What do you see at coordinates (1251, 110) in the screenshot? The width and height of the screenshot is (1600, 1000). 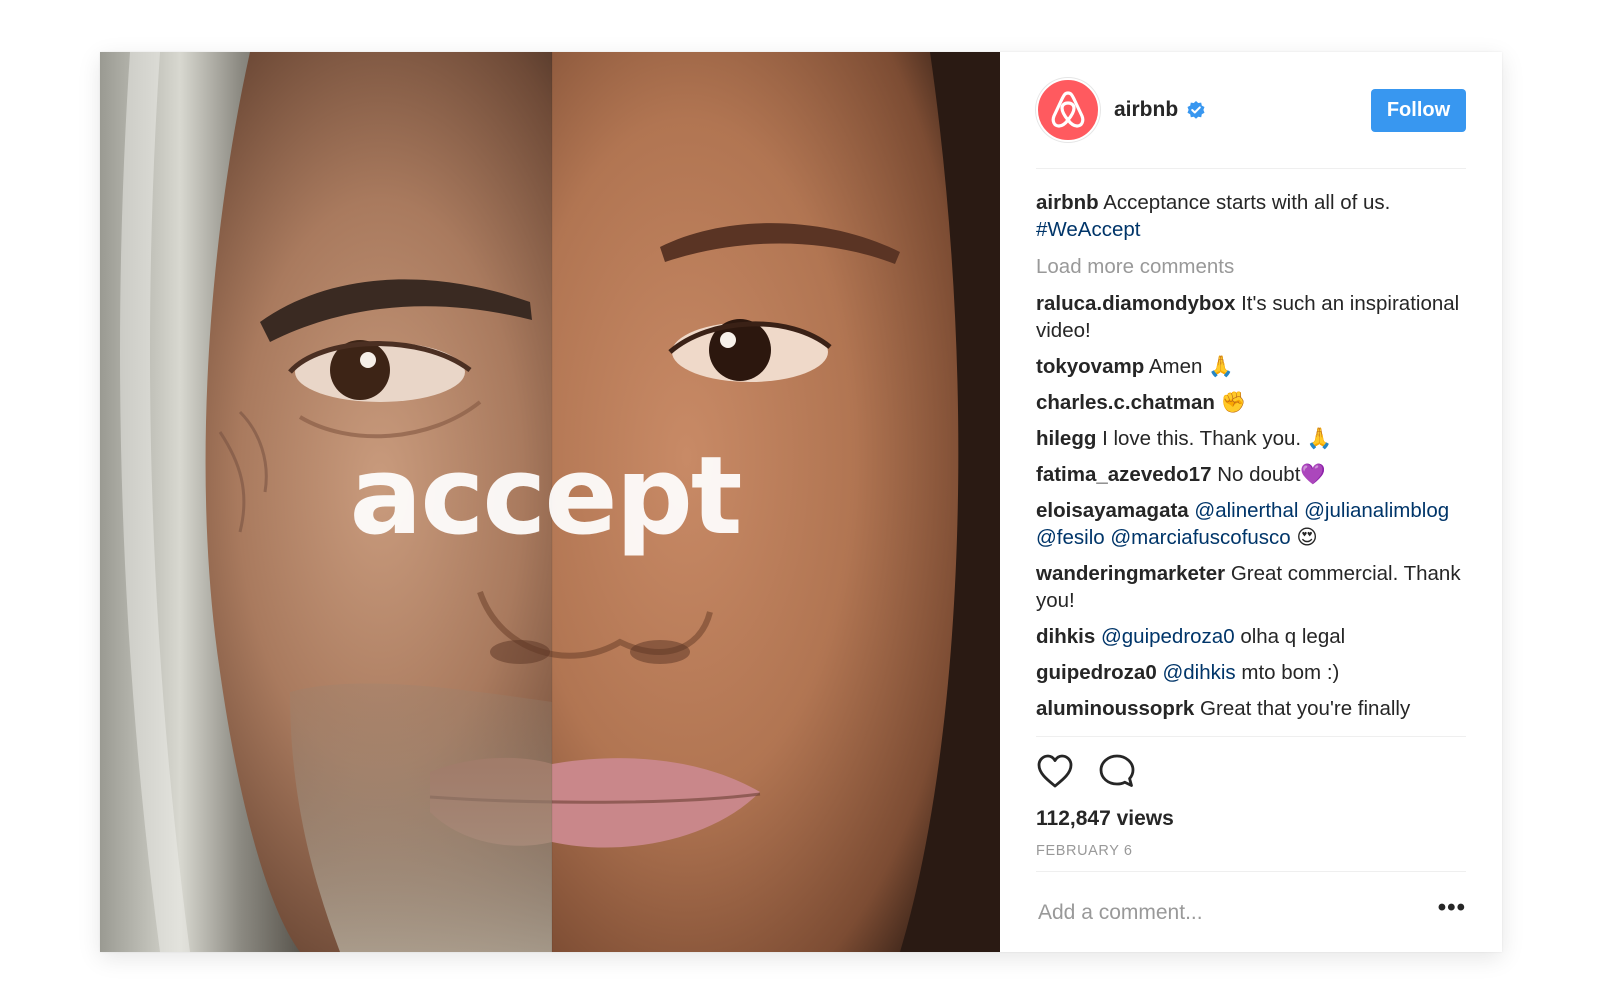 I see `post-header: airbnb Follow` at bounding box center [1251, 110].